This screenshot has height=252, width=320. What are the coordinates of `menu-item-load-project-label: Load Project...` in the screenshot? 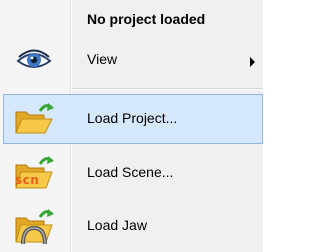 It's located at (132, 118).